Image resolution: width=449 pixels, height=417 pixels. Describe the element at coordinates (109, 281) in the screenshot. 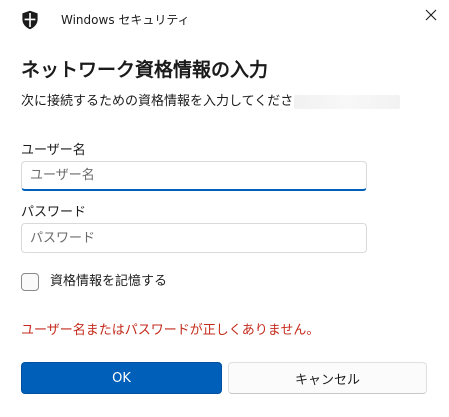

I see `remember-credentials-label: 資格情報を記憶する` at that location.